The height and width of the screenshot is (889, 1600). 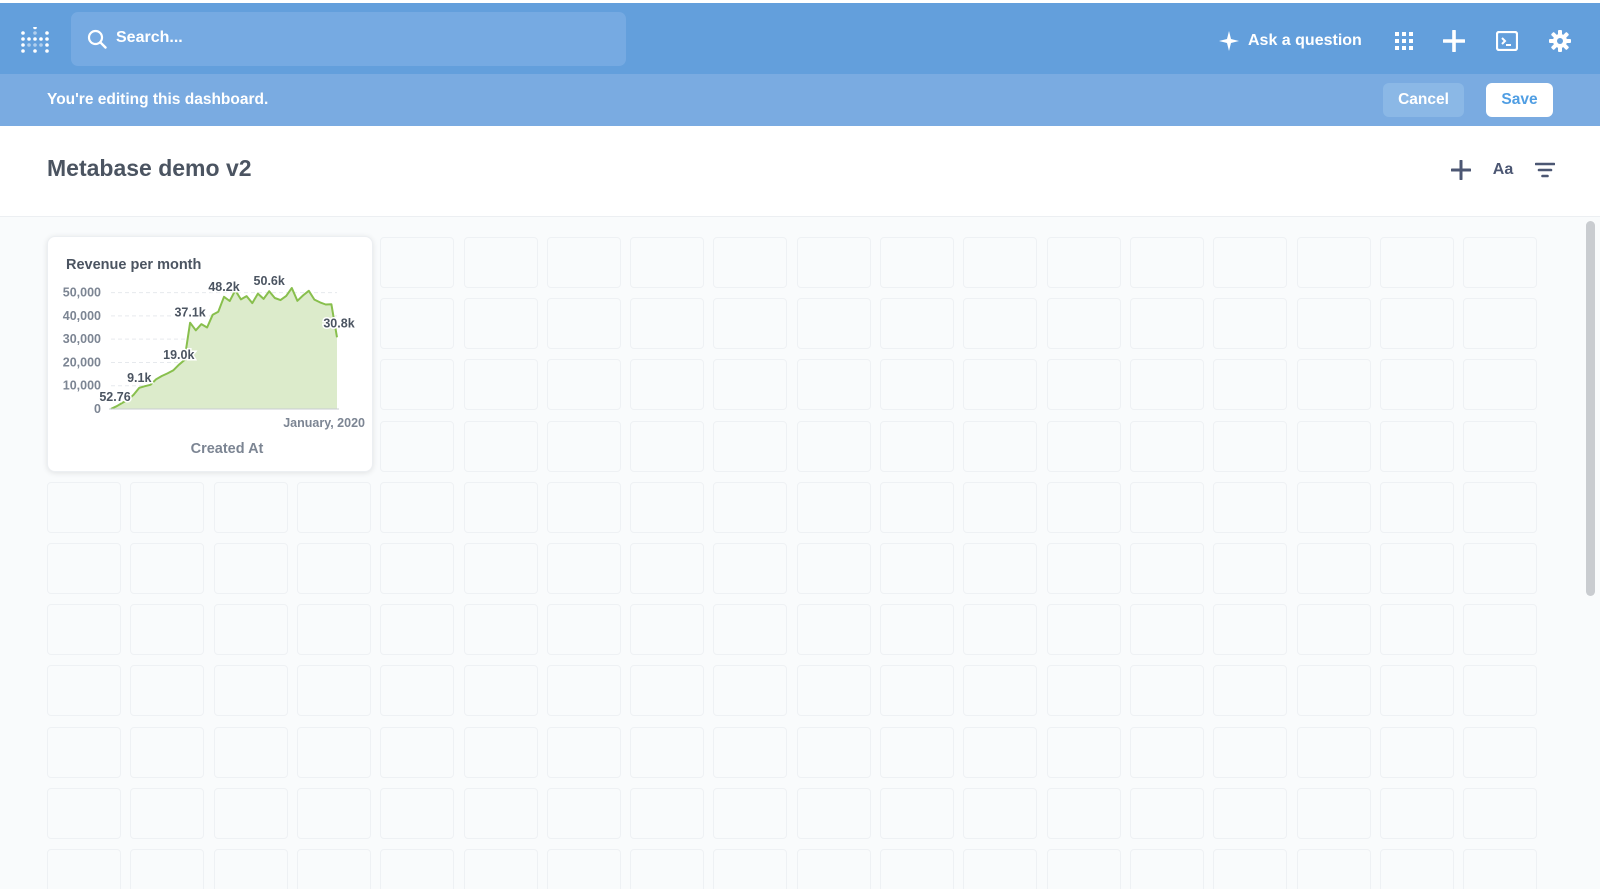 I want to click on page-scrollbar, so click(x=1590, y=408).